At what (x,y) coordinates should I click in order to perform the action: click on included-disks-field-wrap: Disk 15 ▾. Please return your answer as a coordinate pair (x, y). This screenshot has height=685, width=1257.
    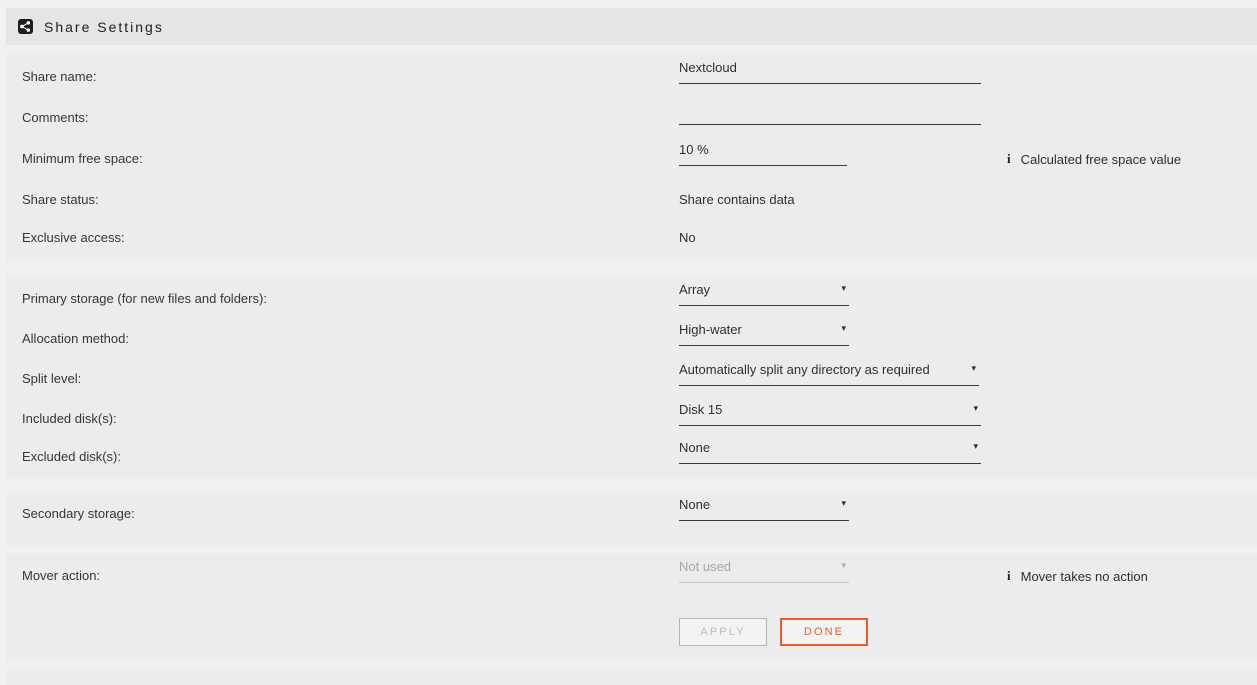
    Looking at the image, I should click on (830, 419).